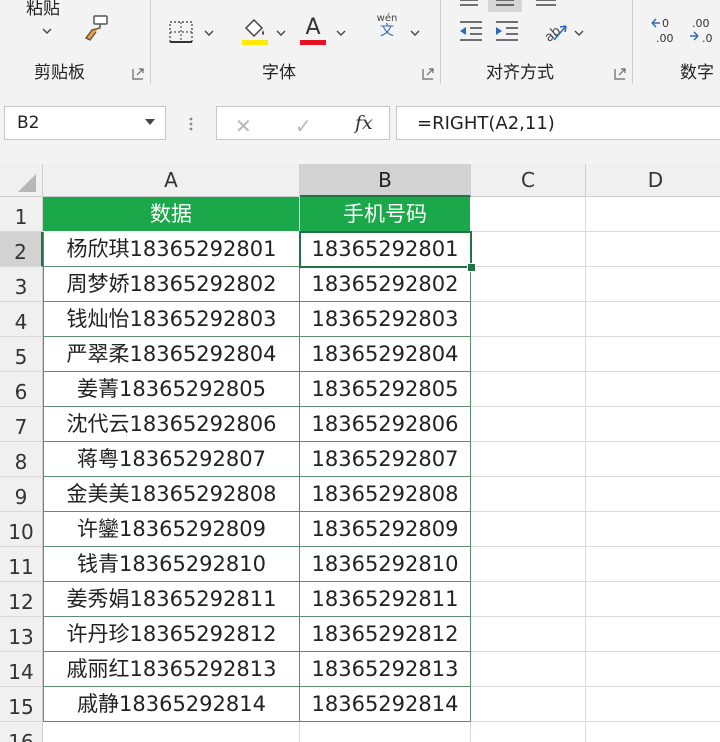 This screenshot has width=720, height=742. Describe the element at coordinates (653, 214) in the screenshot. I see `cell-d1` at that location.